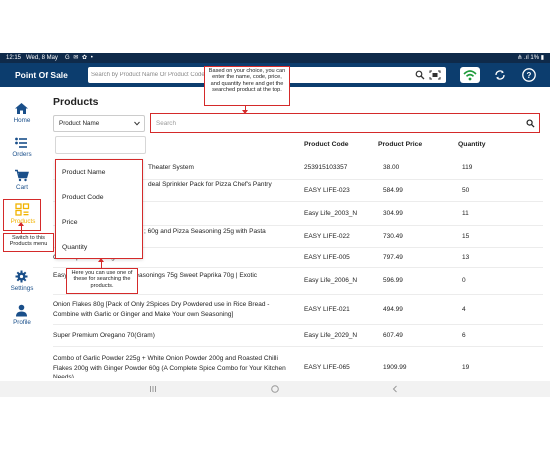 The height and width of the screenshot is (450, 550). What do you see at coordinates (464, 280) in the screenshot?
I see `product-quantity-cell: 0` at bounding box center [464, 280].